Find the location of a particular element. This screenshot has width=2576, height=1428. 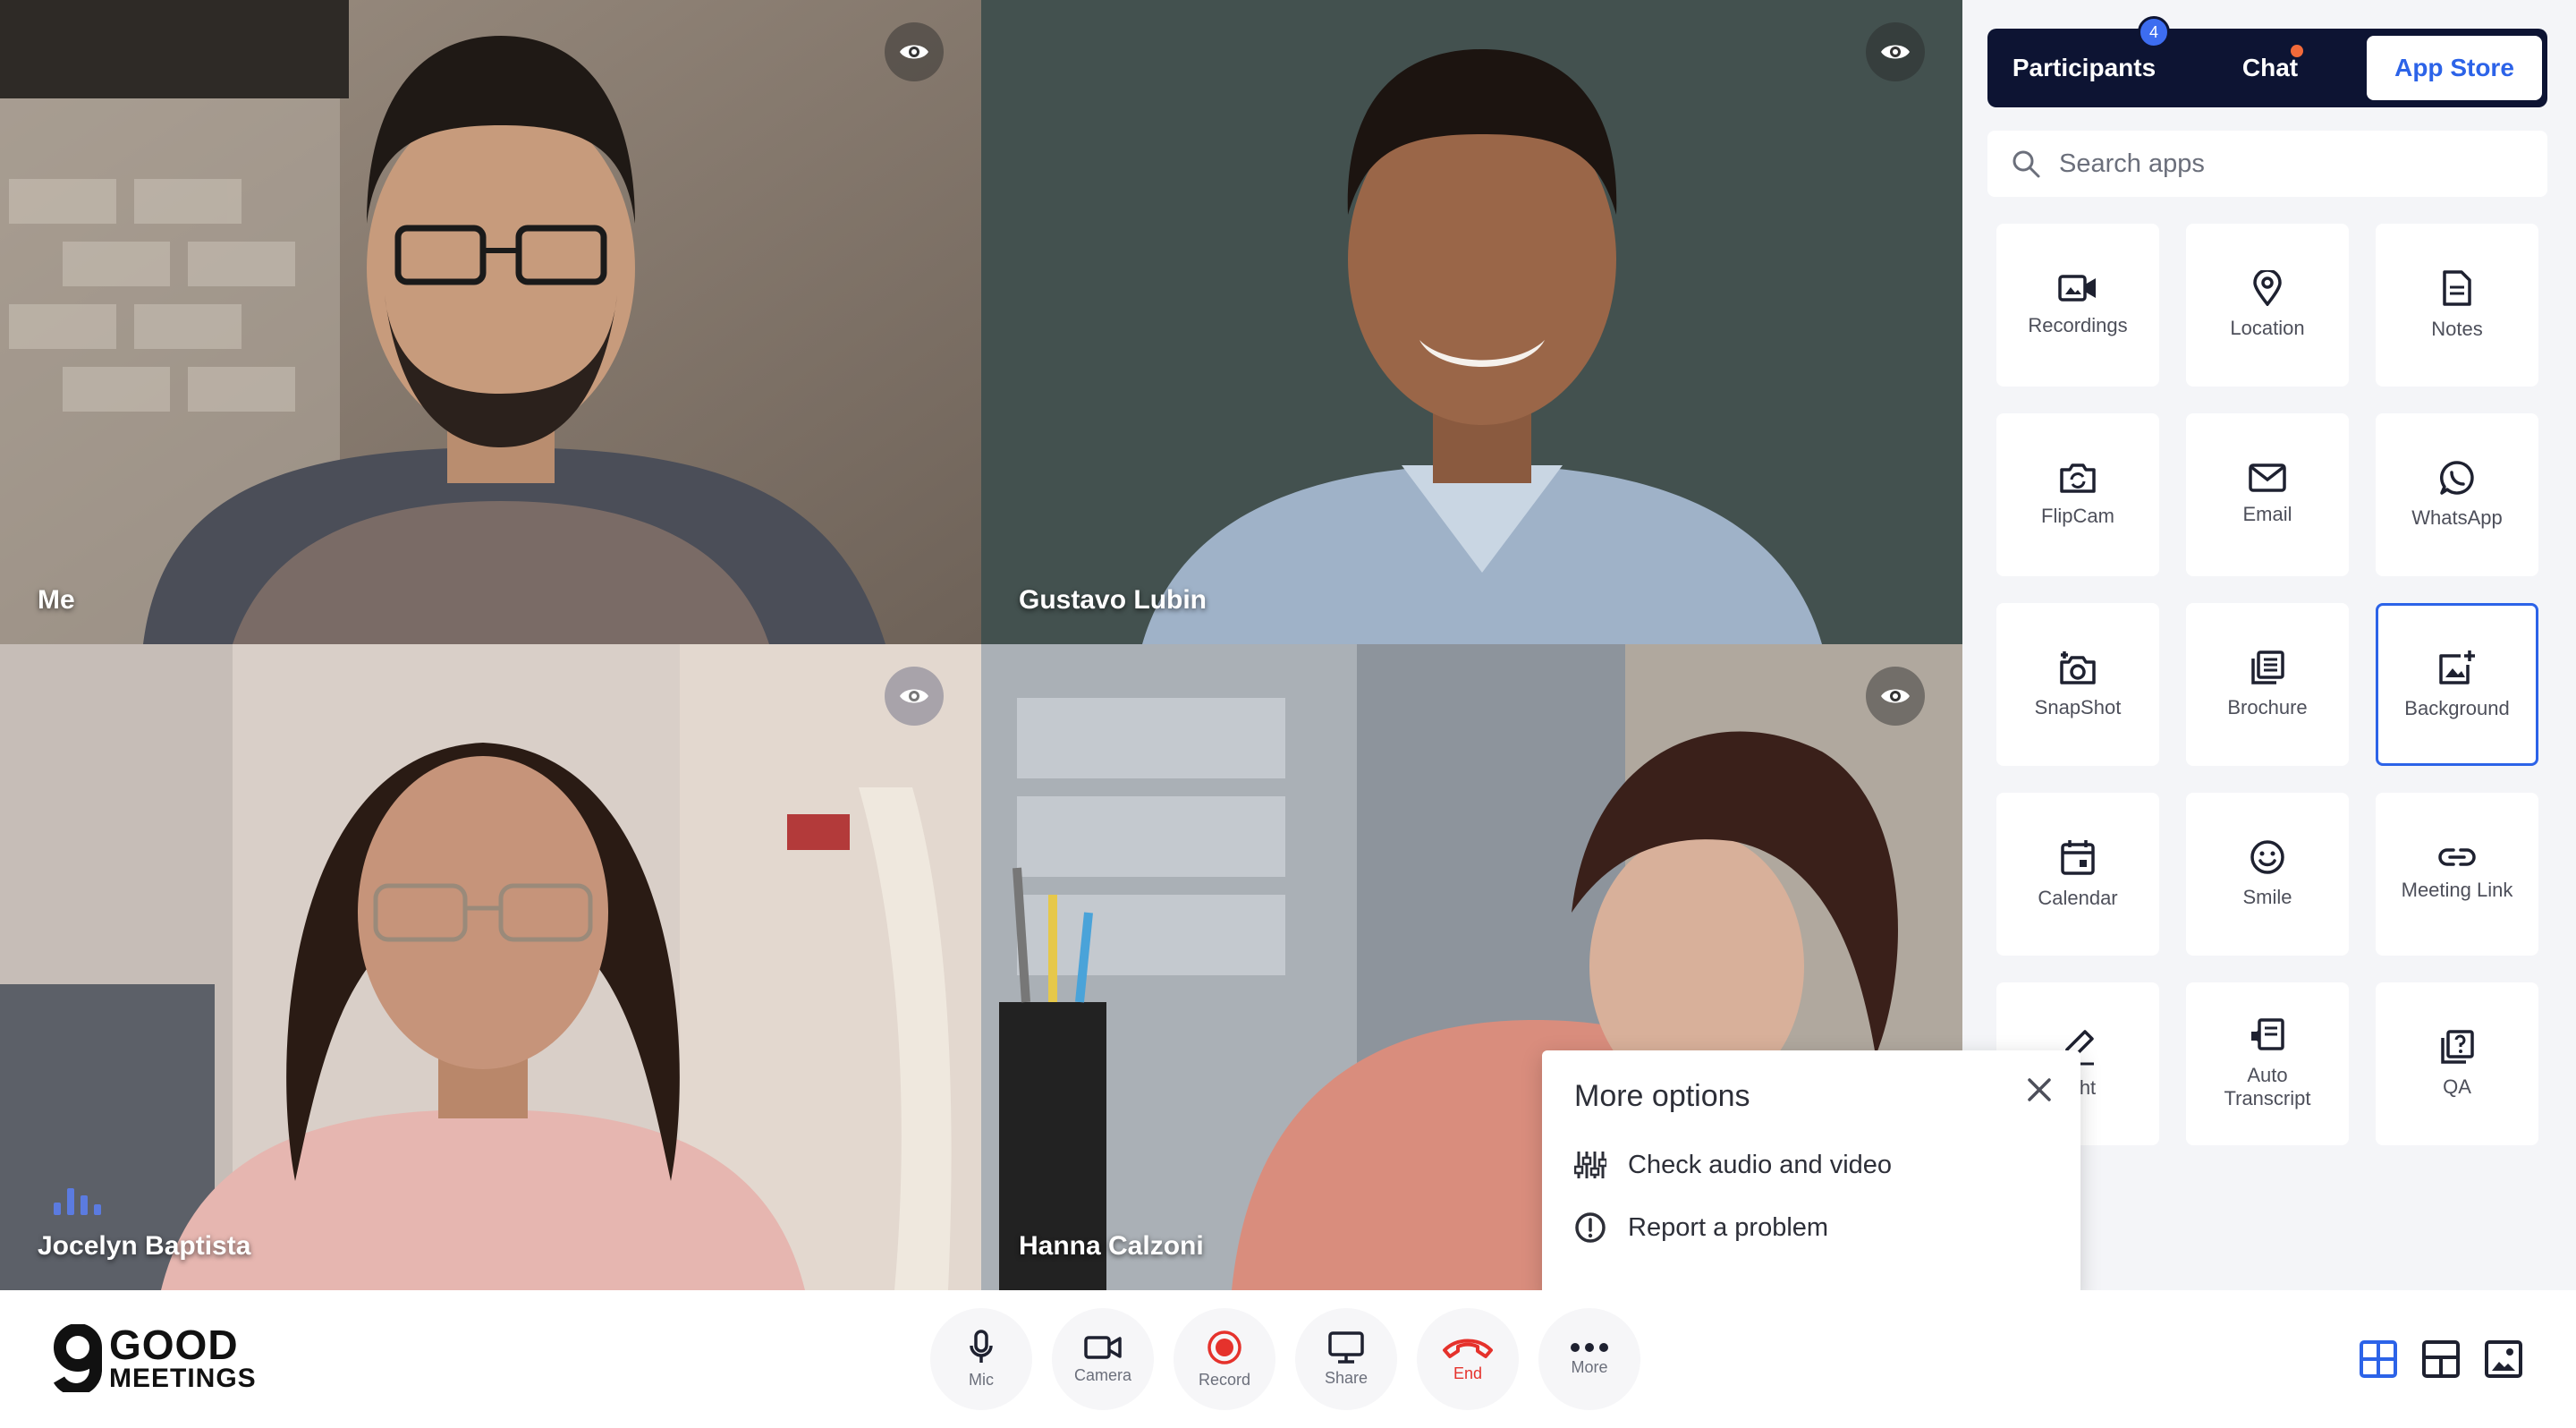

focus-layout-button is located at coordinates (2503, 1359).